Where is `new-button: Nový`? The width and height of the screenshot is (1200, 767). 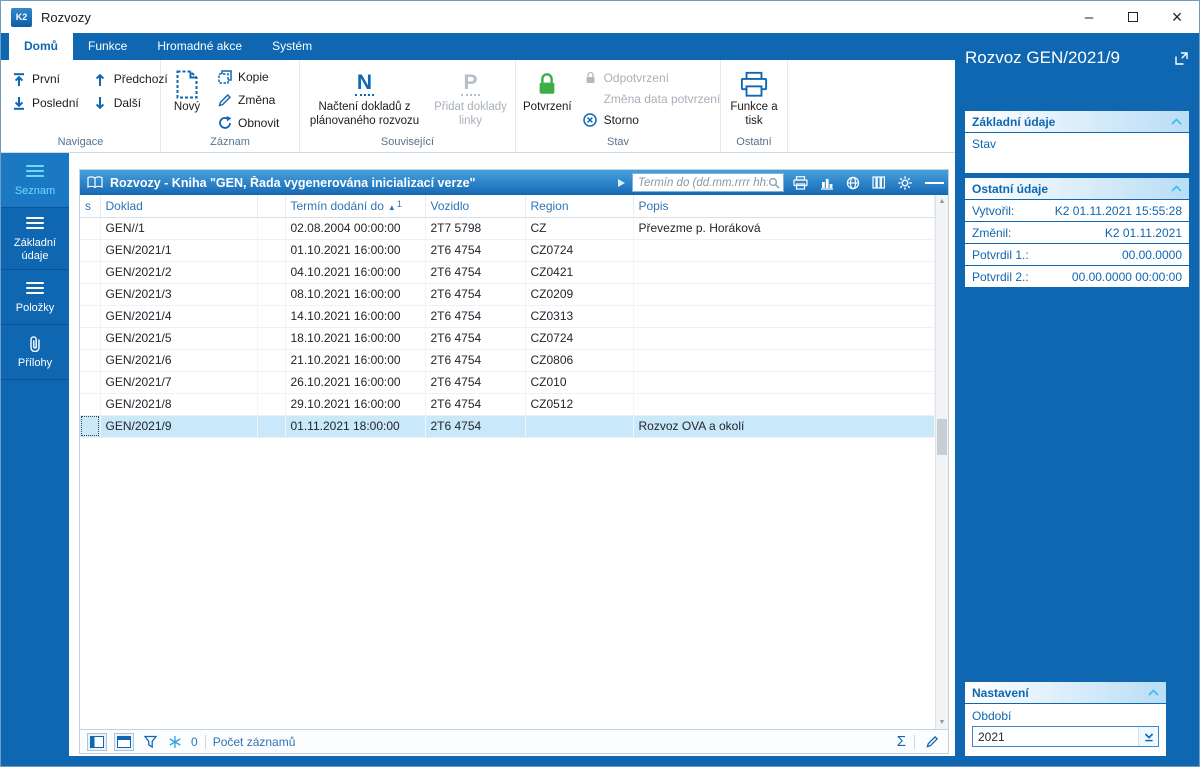
new-button: Nový is located at coordinates (187, 89).